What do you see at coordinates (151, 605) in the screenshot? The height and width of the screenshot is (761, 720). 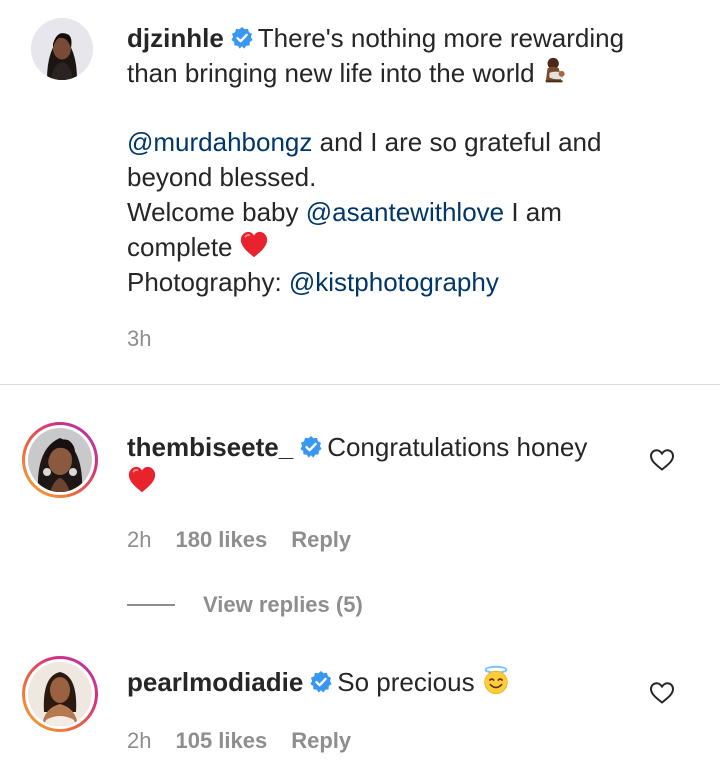 I see `replies-line` at bounding box center [151, 605].